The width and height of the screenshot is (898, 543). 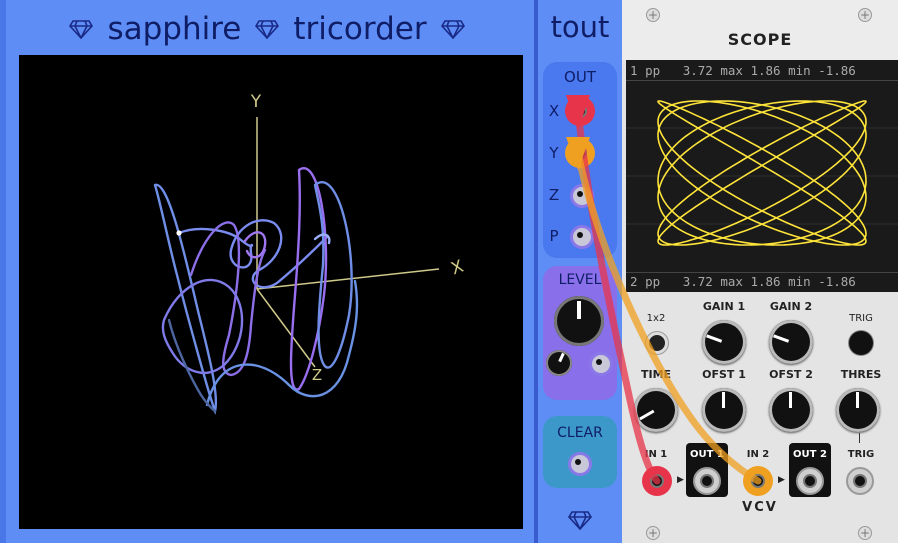 What do you see at coordinates (582, 237) in the screenshot?
I see `p-output-jack` at bounding box center [582, 237].